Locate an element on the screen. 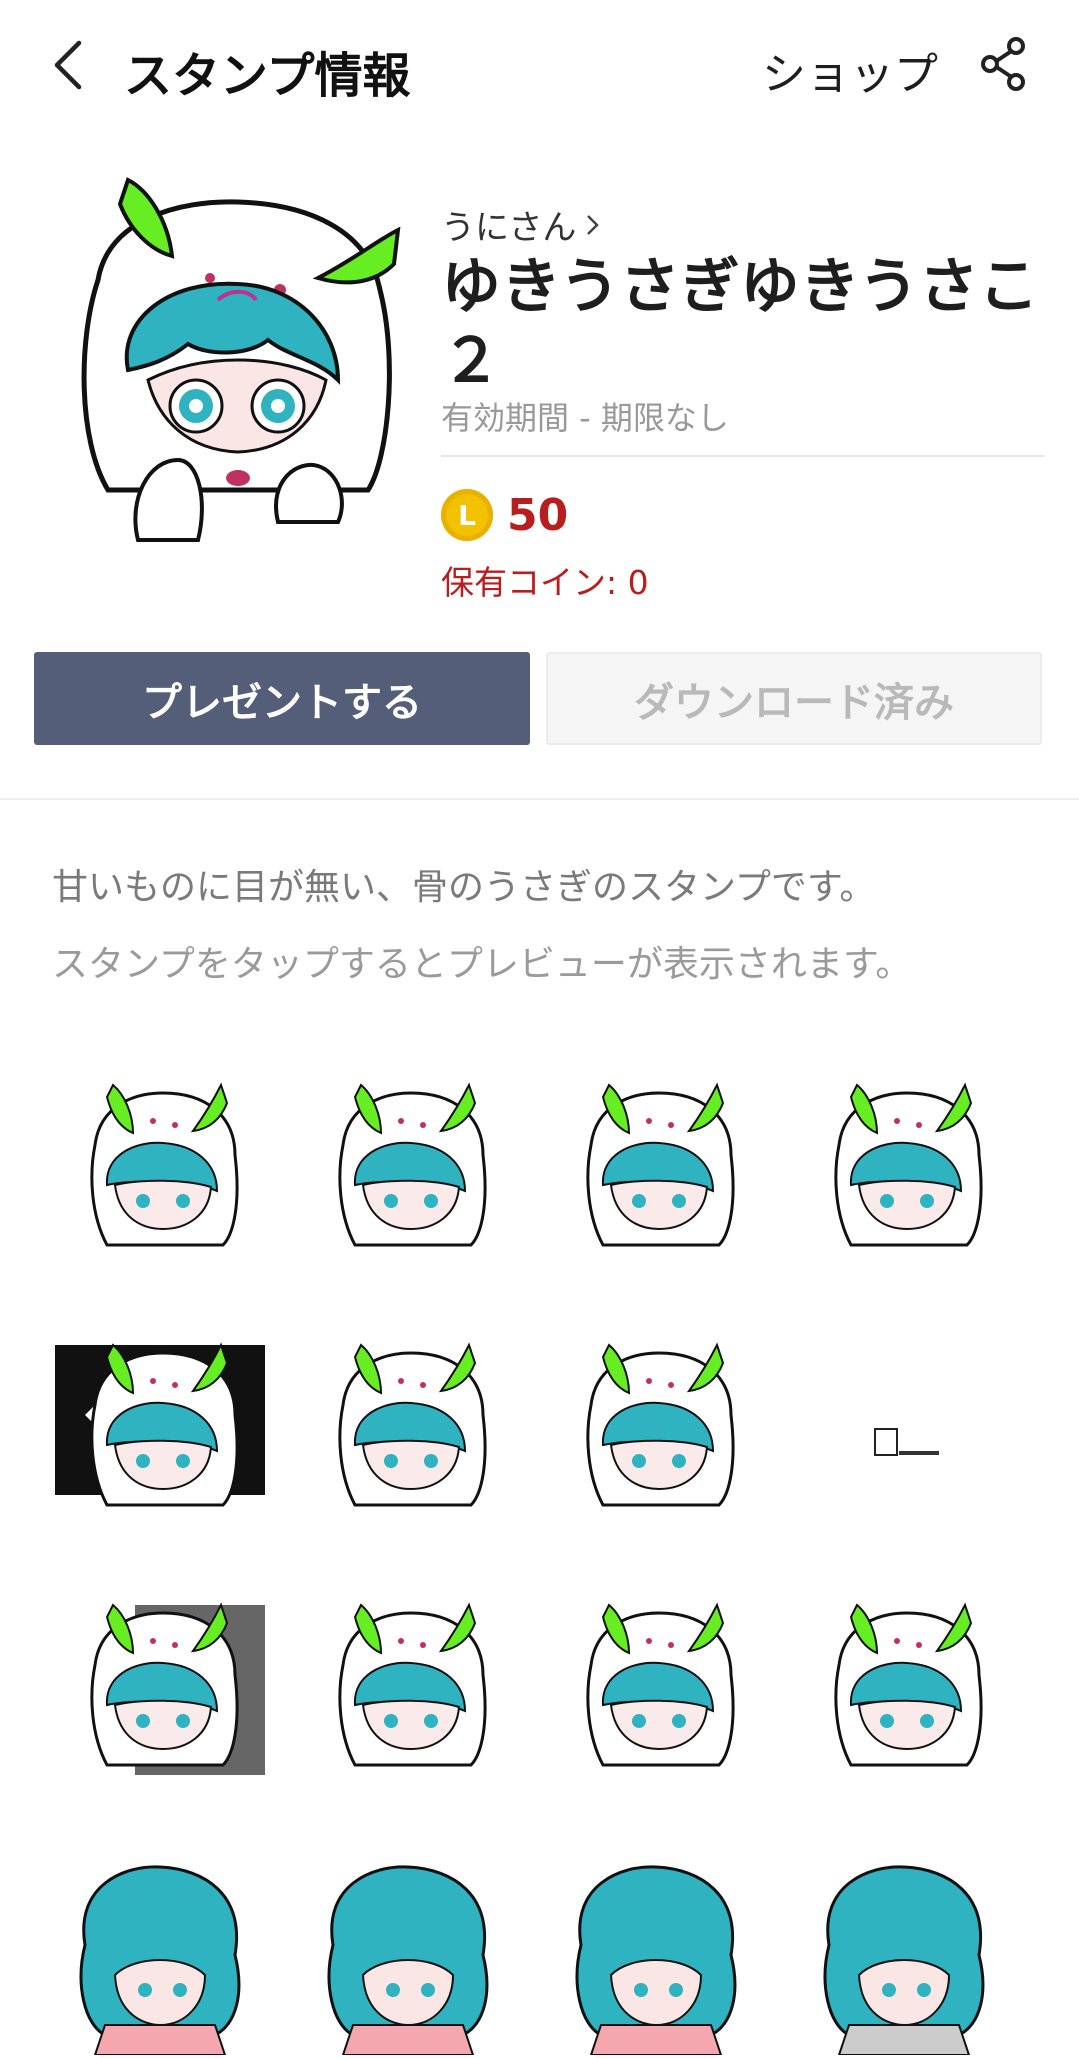  chevron-left-icon is located at coordinates (68, 65).